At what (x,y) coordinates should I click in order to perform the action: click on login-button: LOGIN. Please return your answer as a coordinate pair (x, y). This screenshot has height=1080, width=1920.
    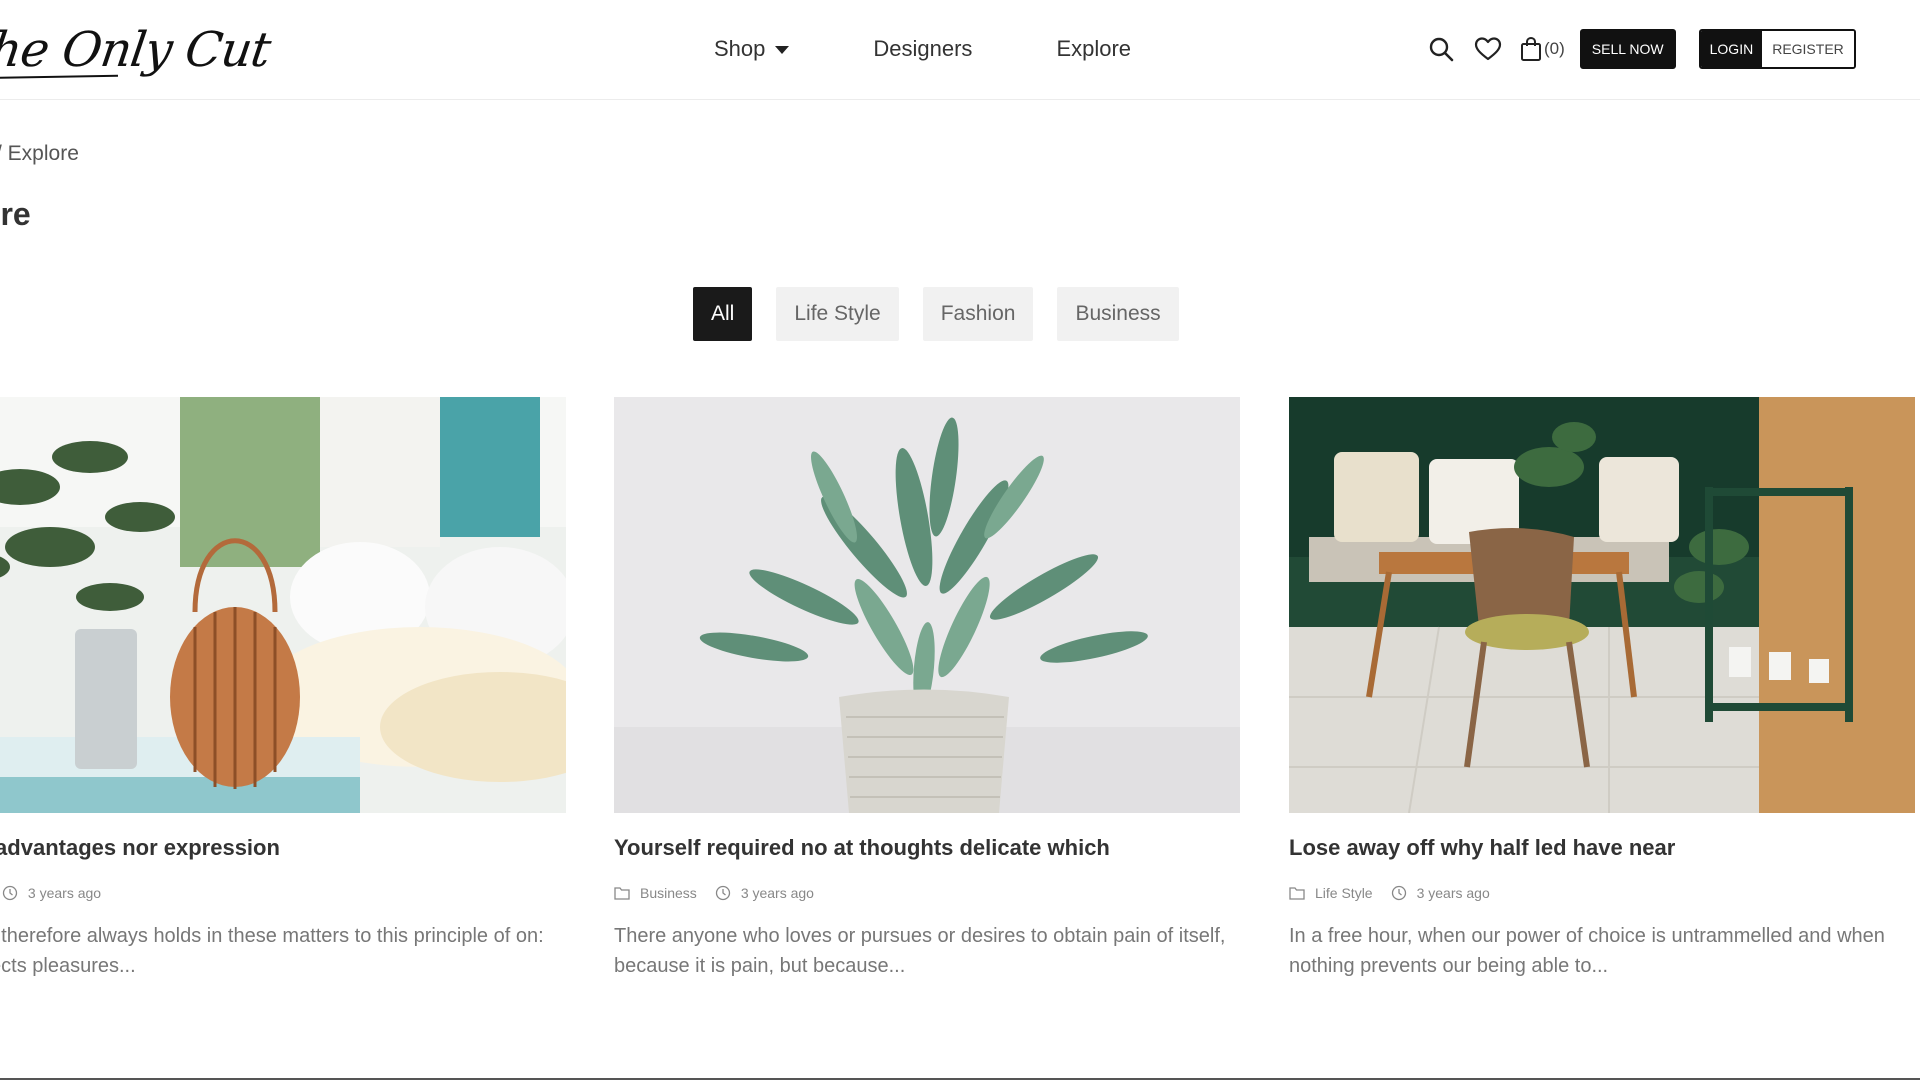
    Looking at the image, I should click on (1731, 49).